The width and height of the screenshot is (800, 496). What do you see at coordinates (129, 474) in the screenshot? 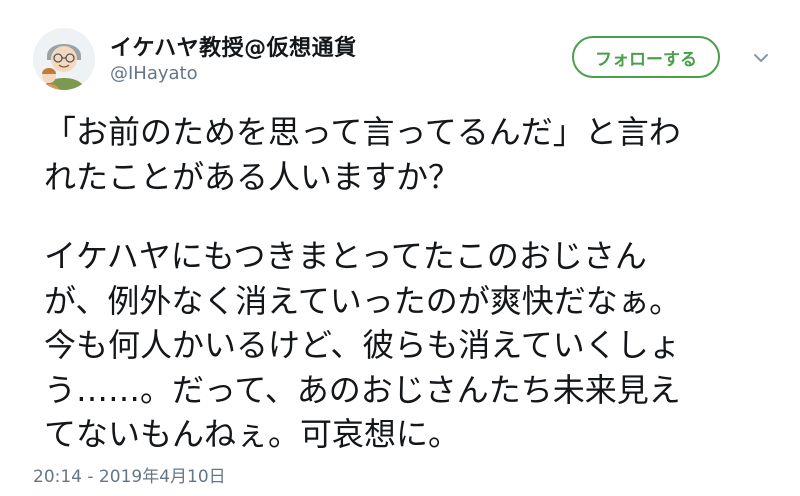
I see `tweet-timestamp: 20:14 - 2019年4月10日` at bounding box center [129, 474].